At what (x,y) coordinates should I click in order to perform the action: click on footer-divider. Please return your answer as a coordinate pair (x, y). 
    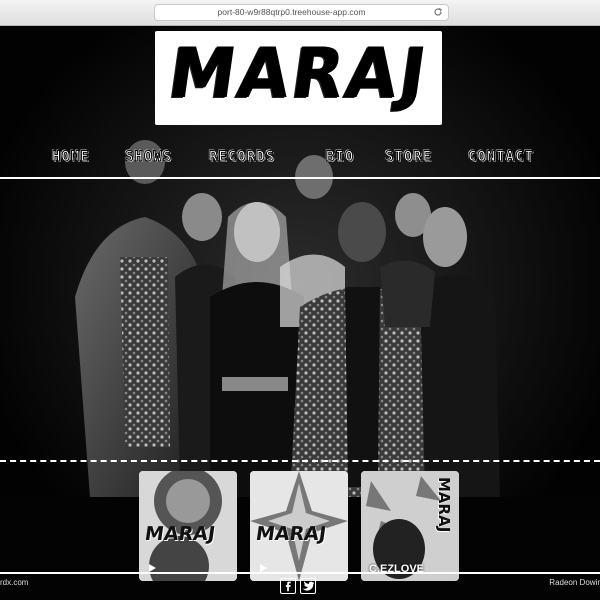
    Looking at the image, I should click on (300, 573).